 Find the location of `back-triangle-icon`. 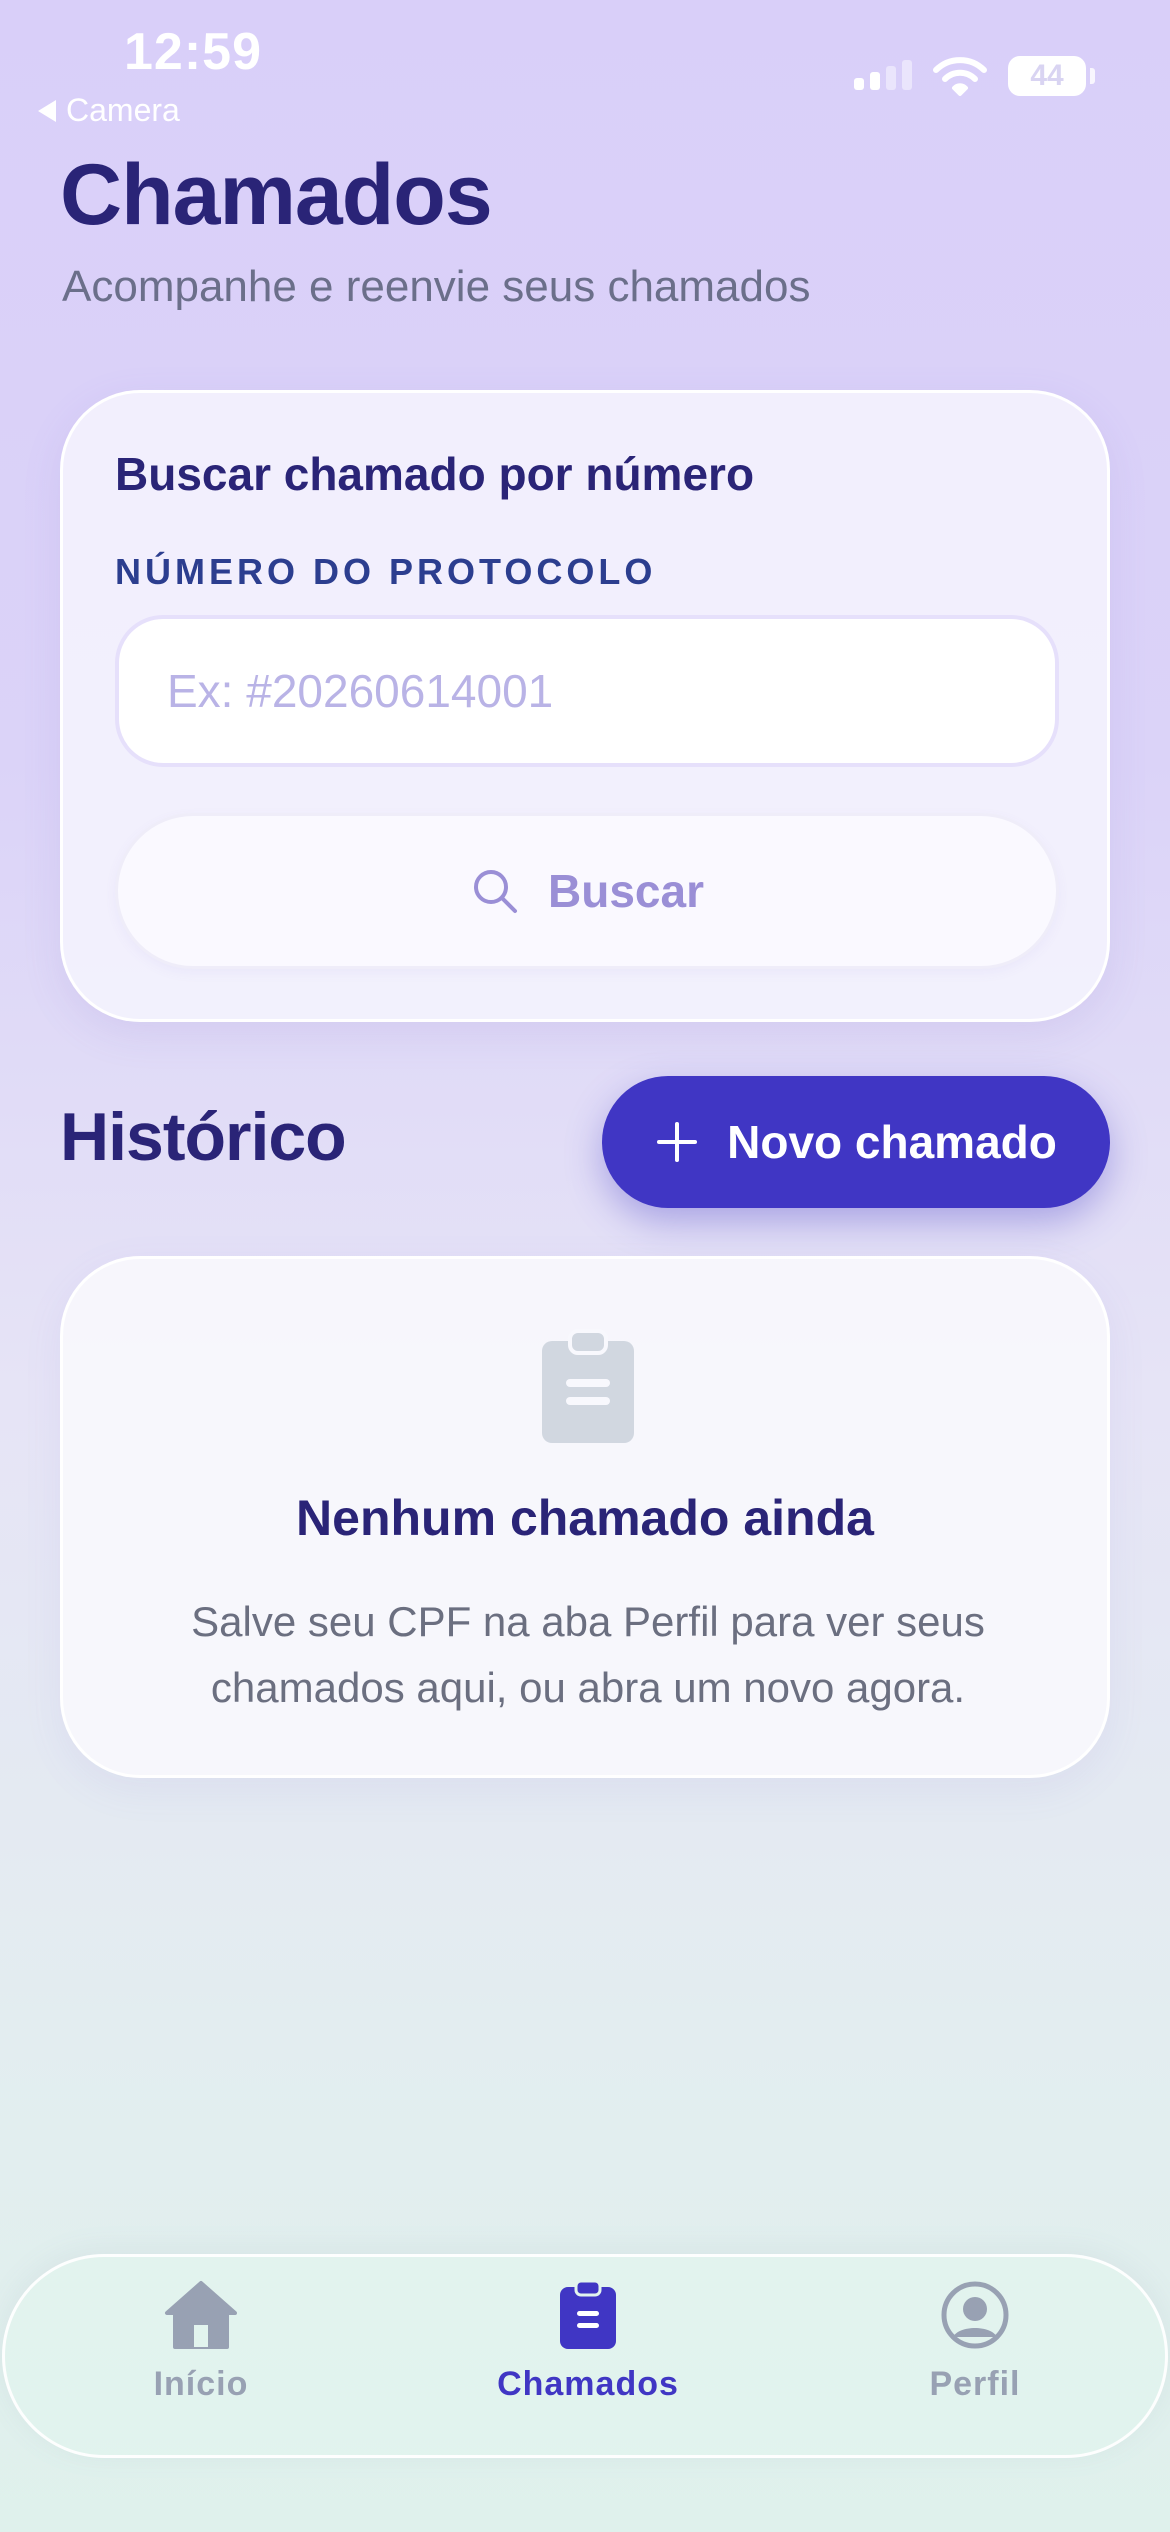

back-triangle-icon is located at coordinates (47, 110).